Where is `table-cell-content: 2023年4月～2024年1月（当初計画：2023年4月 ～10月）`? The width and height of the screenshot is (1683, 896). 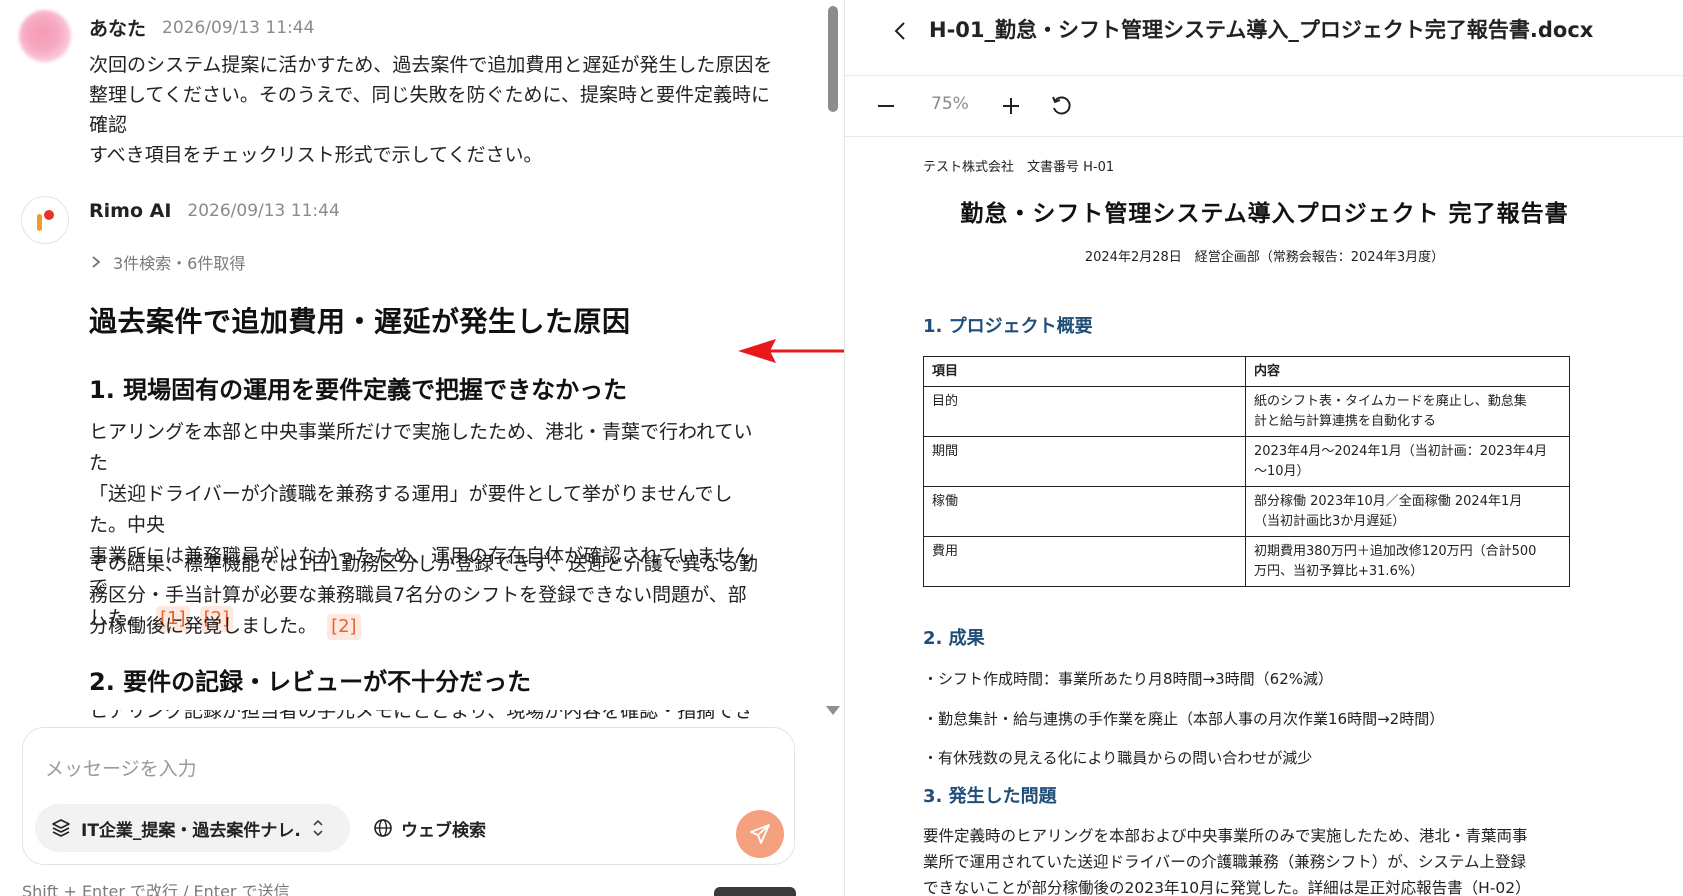
table-cell-content: 2023年4月～2024年1月（当初計画：2023年4月 ～10月） is located at coordinates (1407, 461).